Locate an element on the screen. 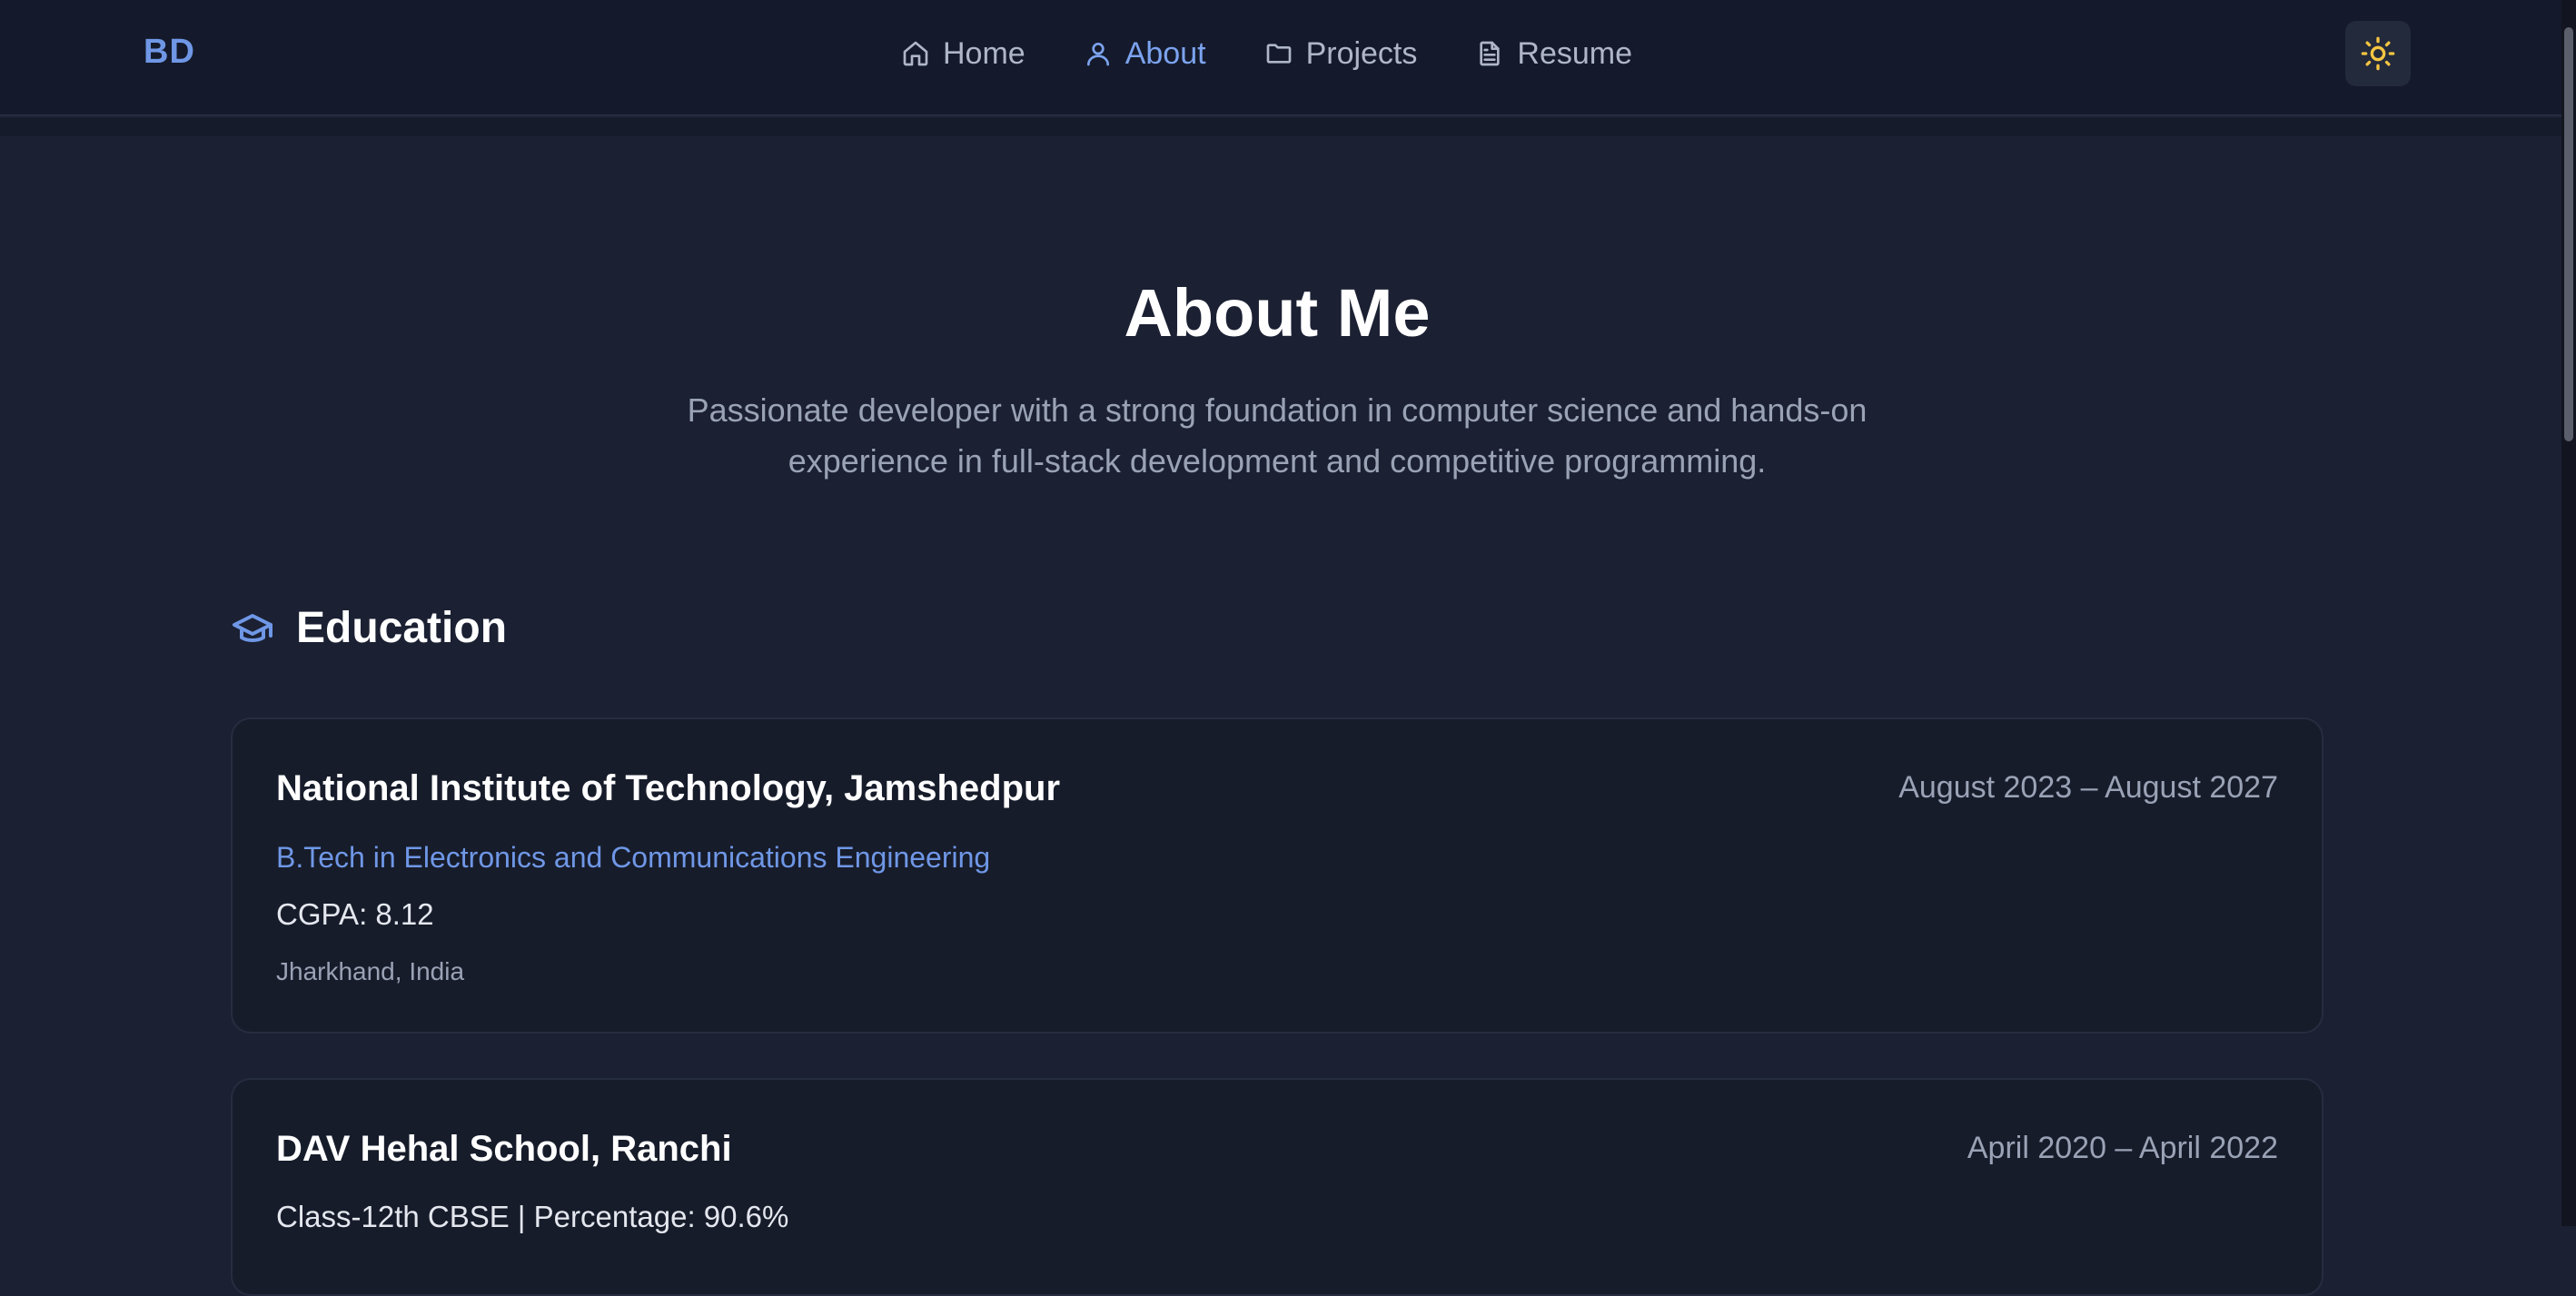 This screenshot has height=1296, width=2576. user-icon is located at coordinates (1097, 54).